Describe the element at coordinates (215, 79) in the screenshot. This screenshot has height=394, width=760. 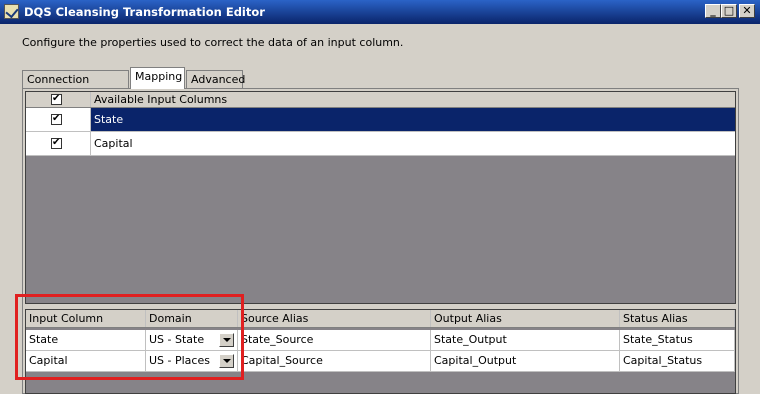
I see `tab-advanced: Advanced` at that location.